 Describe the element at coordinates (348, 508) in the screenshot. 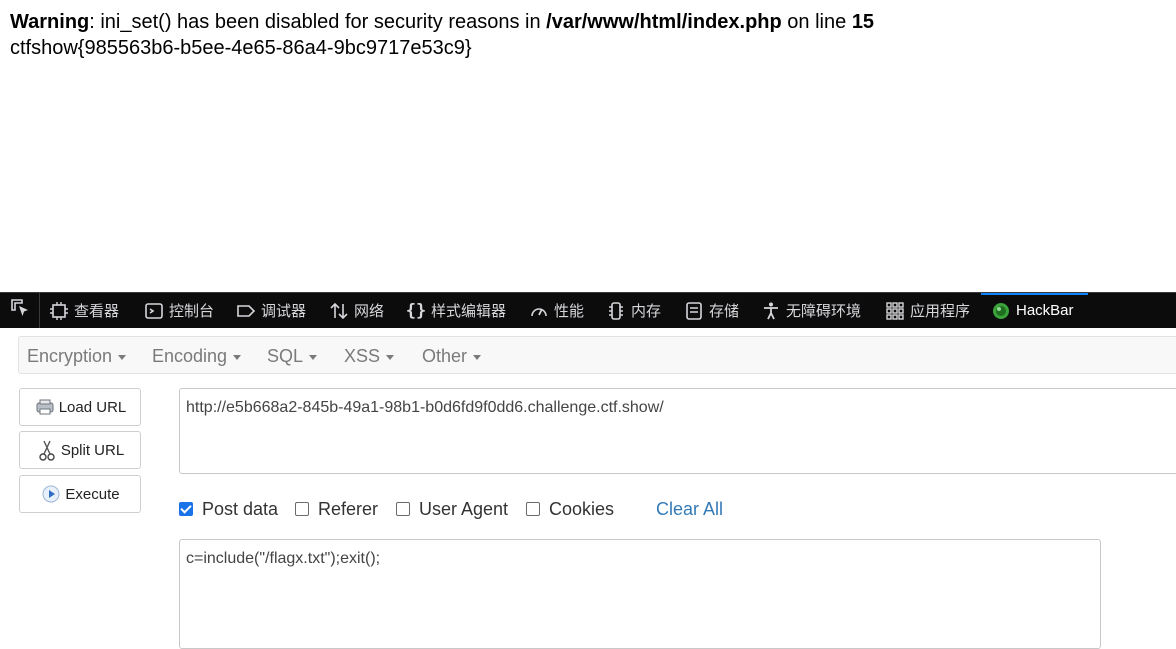

I see `option-label: Referer` at that location.